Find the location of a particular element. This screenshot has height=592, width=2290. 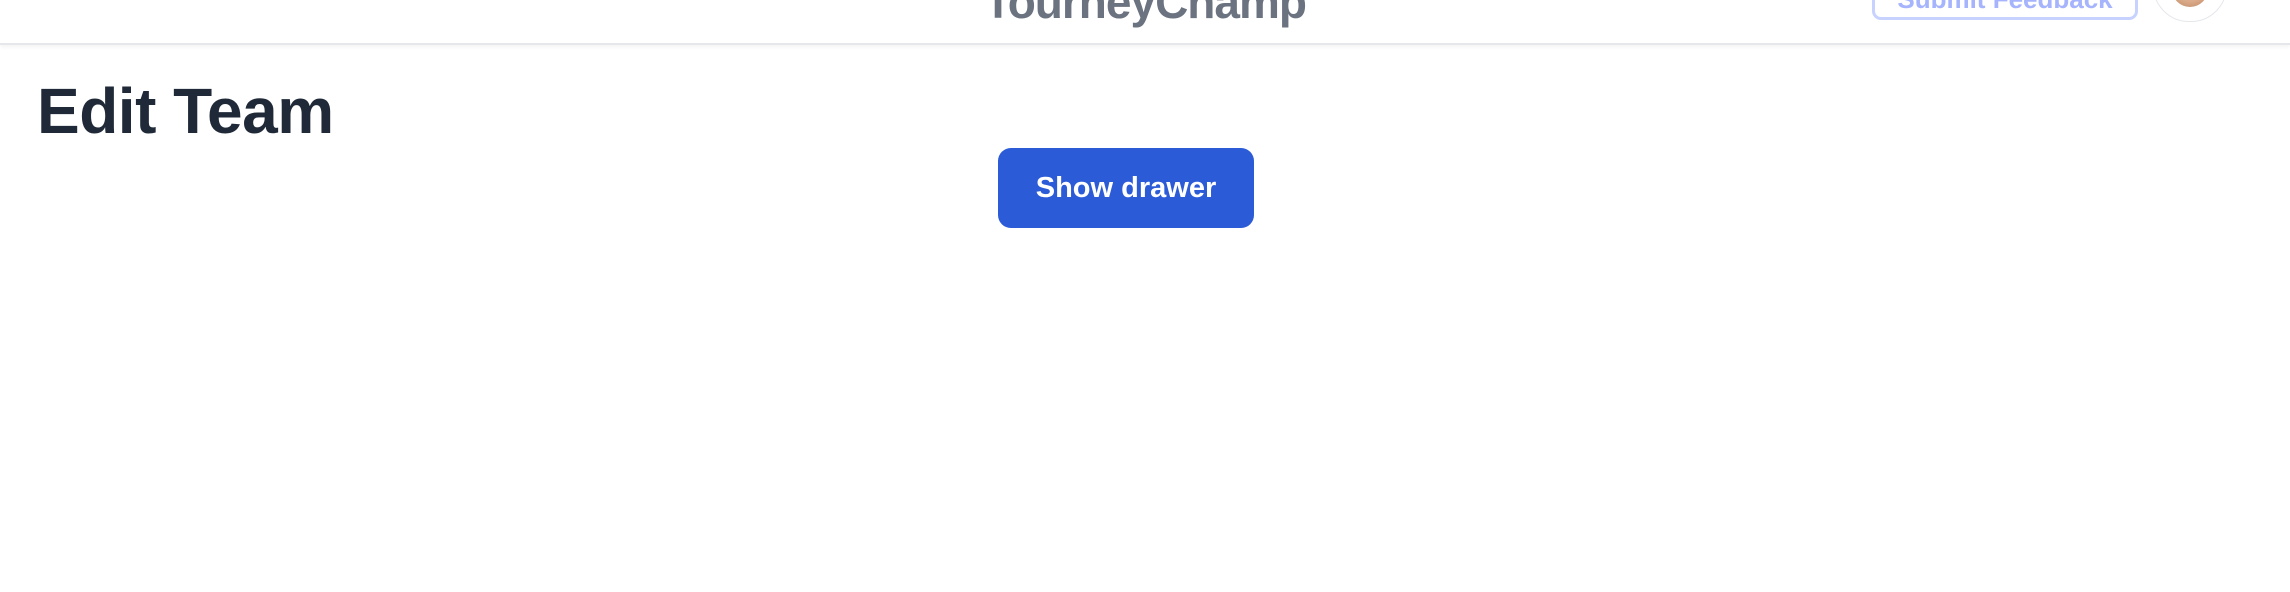

submit-feedback-button: Submit Feedback is located at coordinates (2005, 10).